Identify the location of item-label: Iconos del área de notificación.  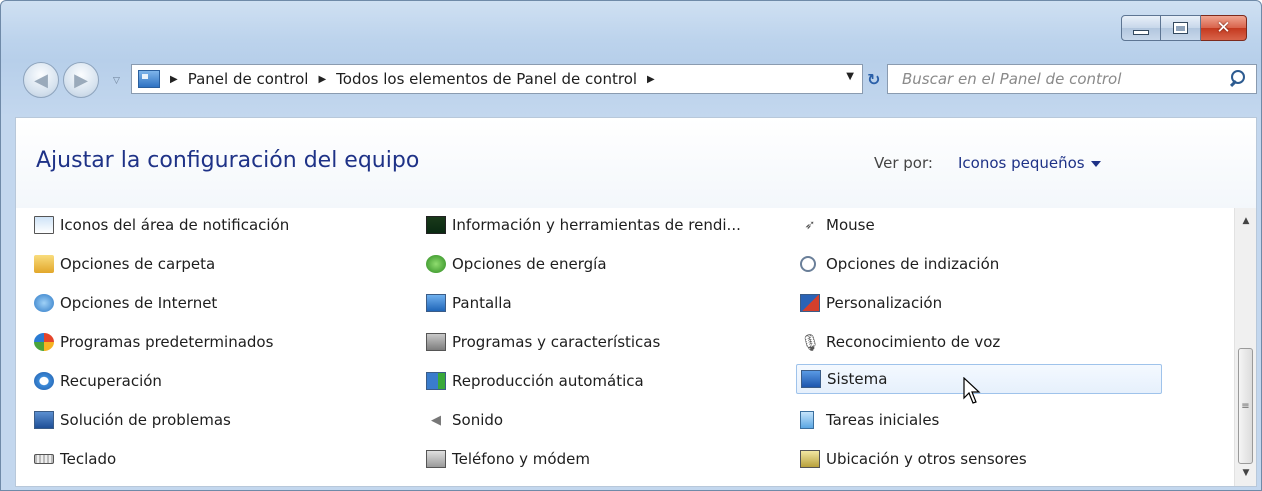
(175, 225).